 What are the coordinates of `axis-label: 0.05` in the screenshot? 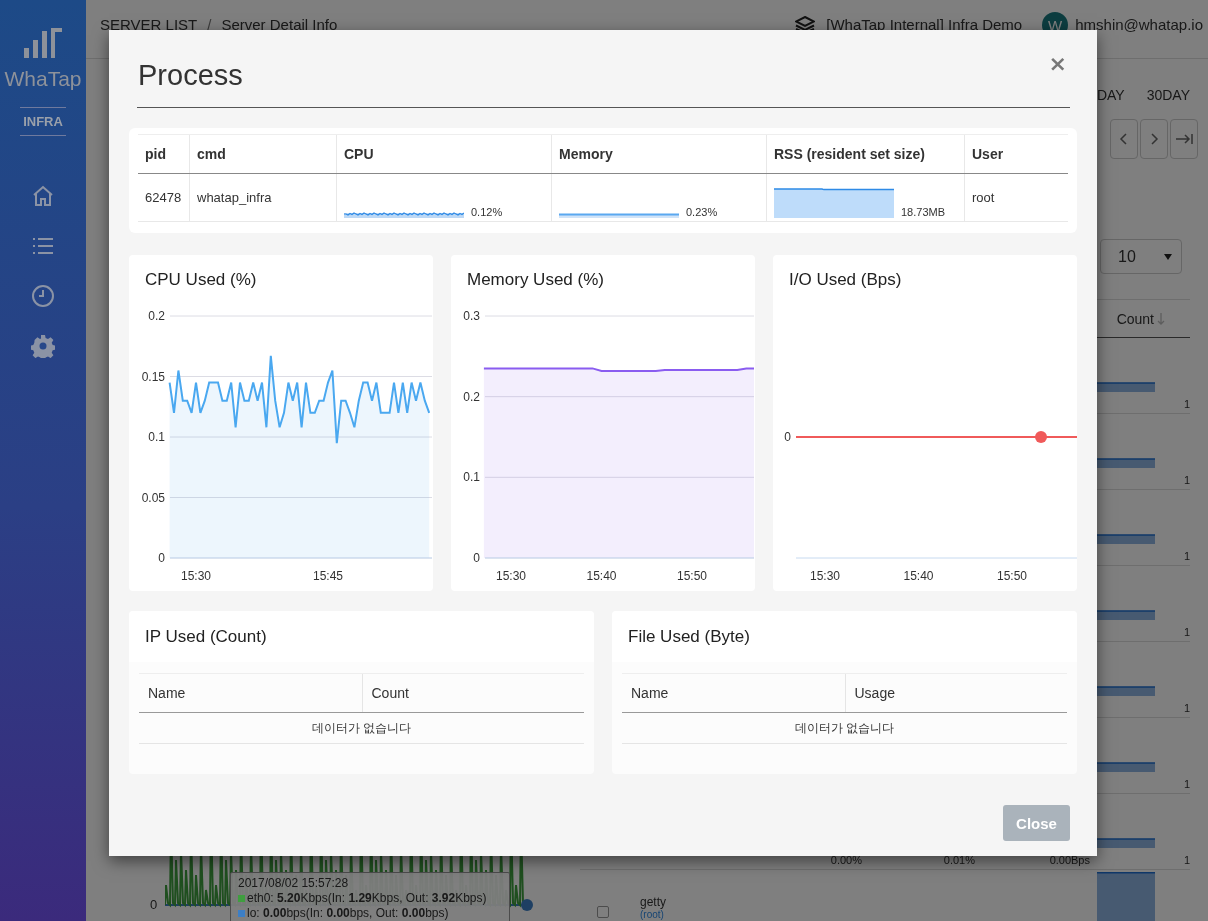 It's located at (153, 497).